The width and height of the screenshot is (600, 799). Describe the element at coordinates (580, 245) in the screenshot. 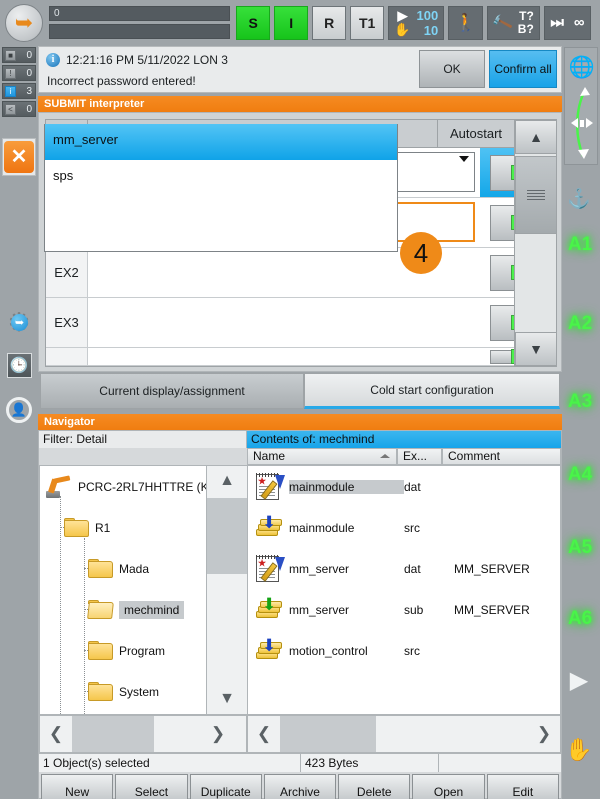

I see `axis-label-a1: A1` at that location.